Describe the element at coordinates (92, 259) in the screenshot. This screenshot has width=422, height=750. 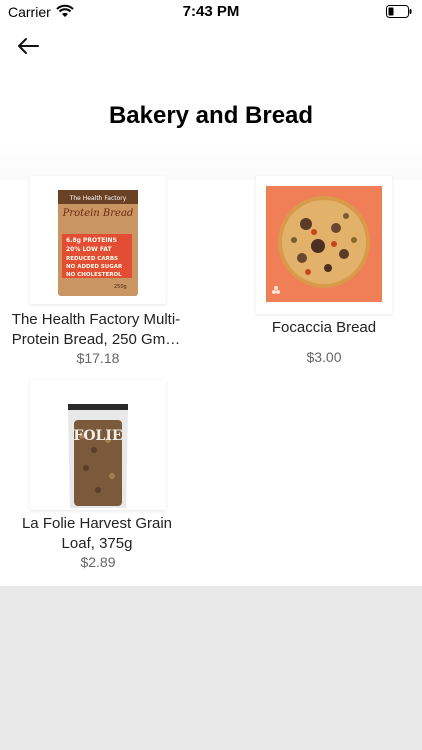
I see `package-line: REDUCED CARBS` at that location.